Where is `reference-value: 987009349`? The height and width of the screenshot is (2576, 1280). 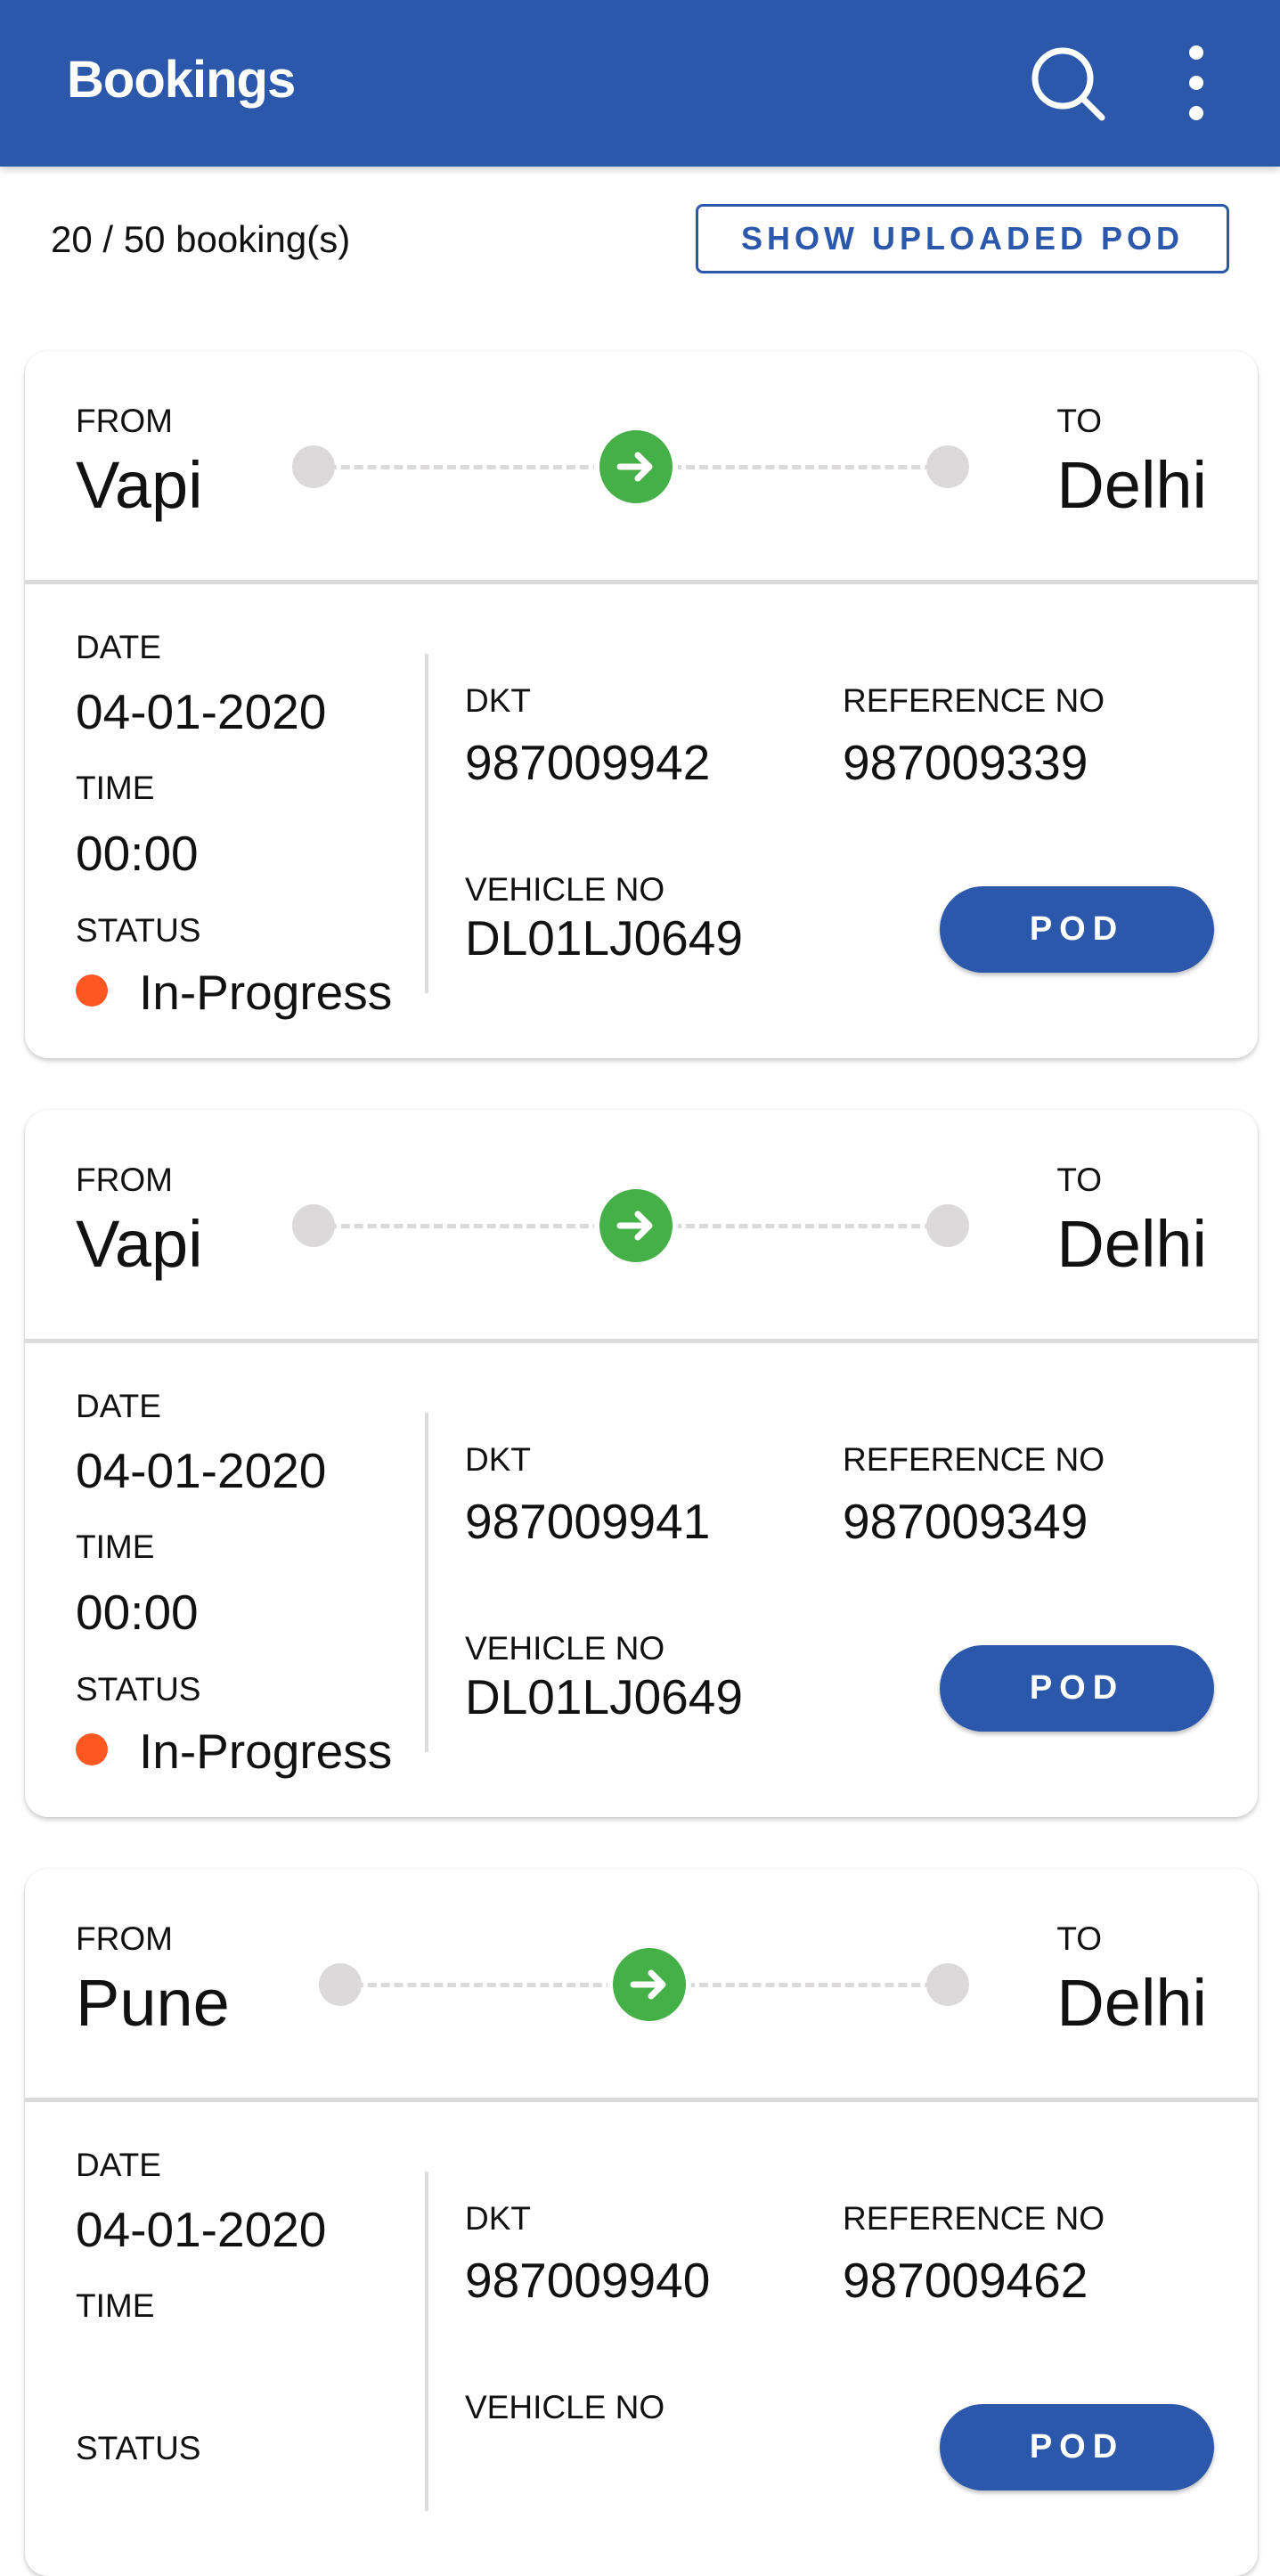
reference-value: 987009349 is located at coordinates (965, 1522).